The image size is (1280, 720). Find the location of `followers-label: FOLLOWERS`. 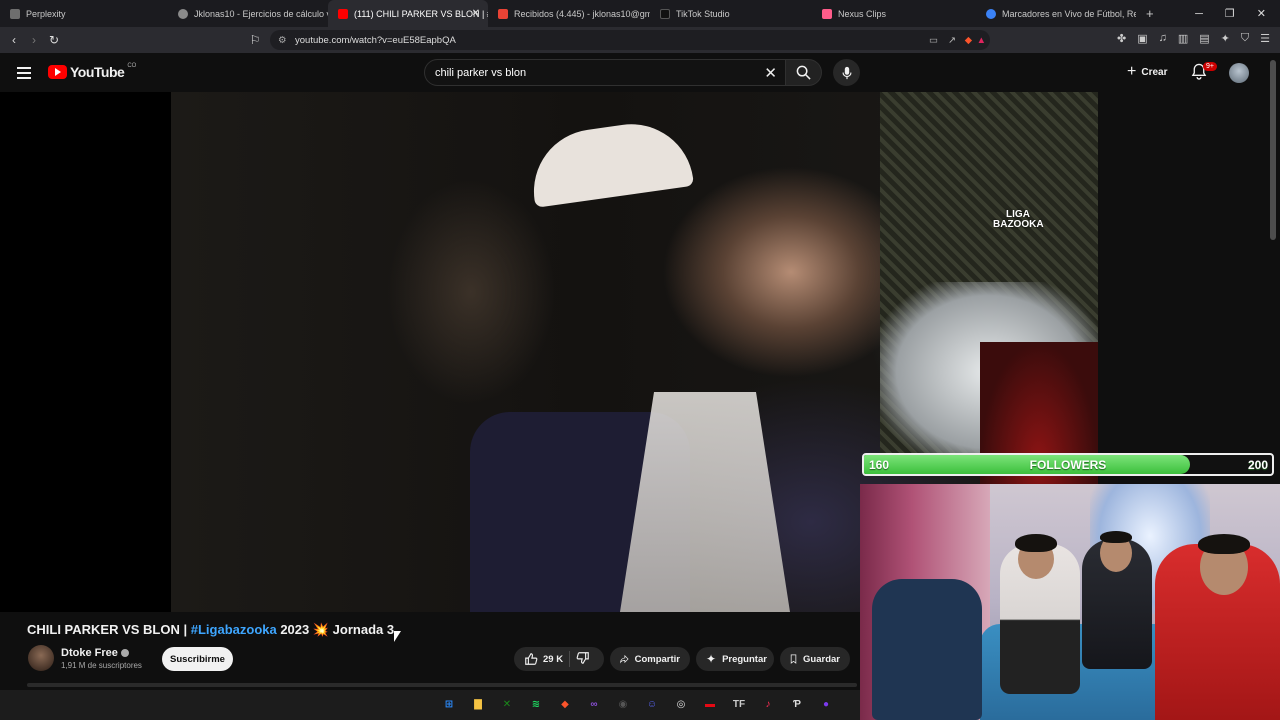

followers-label: FOLLOWERS is located at coordinates (1068, 465).